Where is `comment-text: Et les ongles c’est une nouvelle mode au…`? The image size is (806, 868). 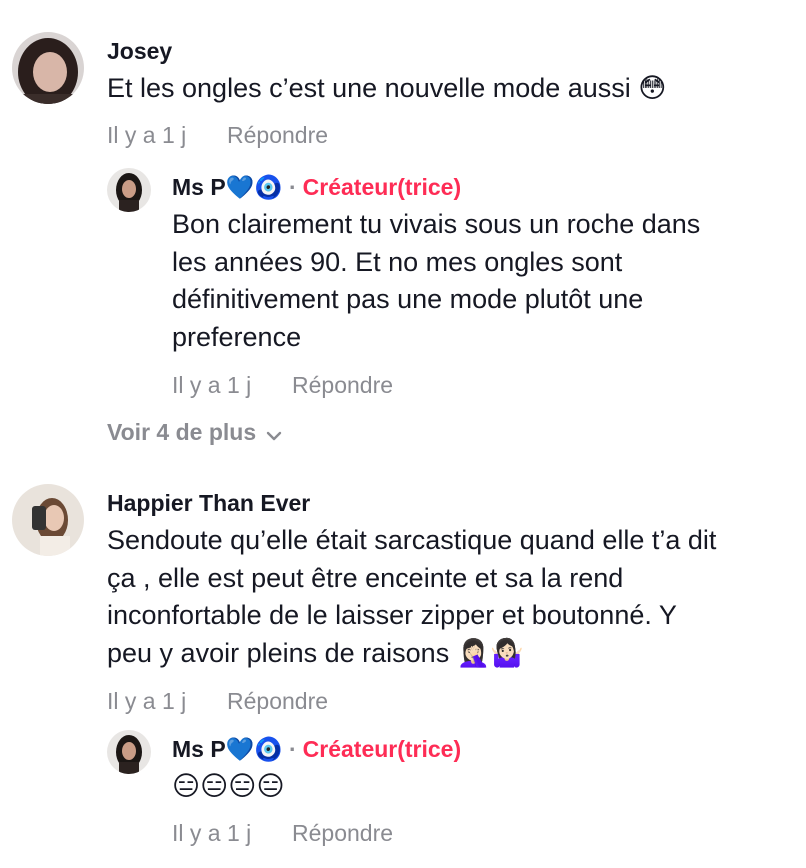 comment-text: Et les ongles c’est une nouvelle mode au… is located at coordinates (387, 88).